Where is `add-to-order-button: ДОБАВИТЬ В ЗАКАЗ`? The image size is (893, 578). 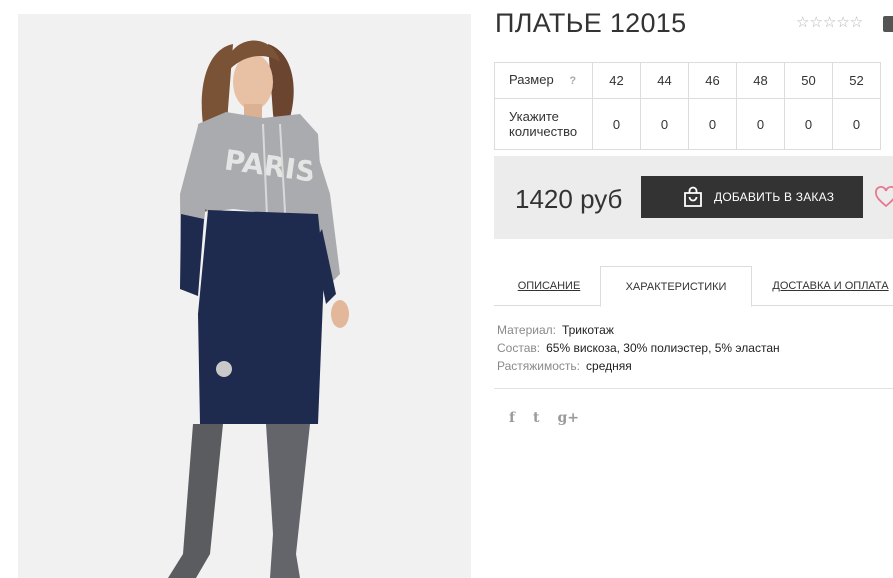
add-to-order-button: ДОБАВИТЬ В ЗАКАЗ is located at coordinates (752, 197).